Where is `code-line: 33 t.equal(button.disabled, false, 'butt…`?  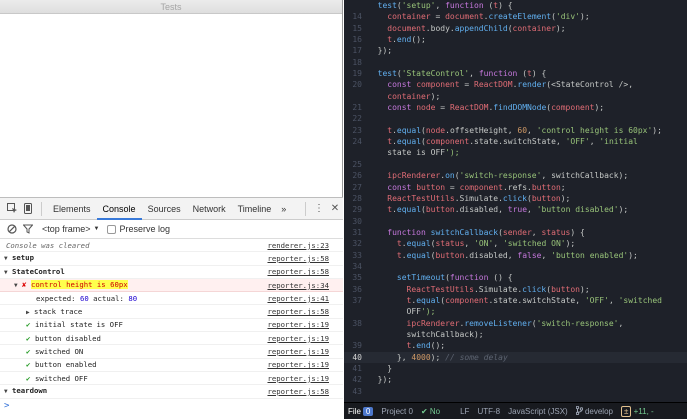
code-line: 33 t.equal(button.disabled, false, 'butt… is located at coordinates (515, 255).